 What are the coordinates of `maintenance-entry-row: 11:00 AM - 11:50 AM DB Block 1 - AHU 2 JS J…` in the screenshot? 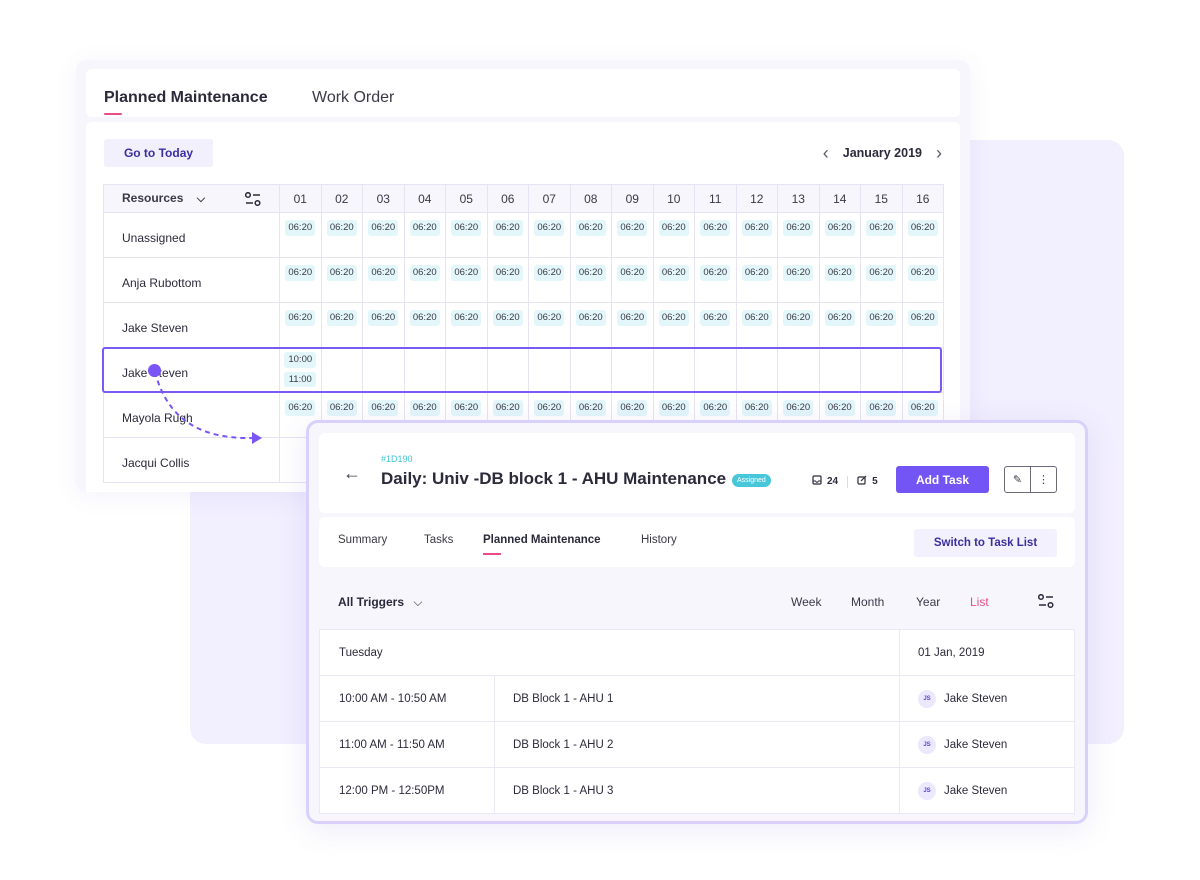 It's located at (697, 744).